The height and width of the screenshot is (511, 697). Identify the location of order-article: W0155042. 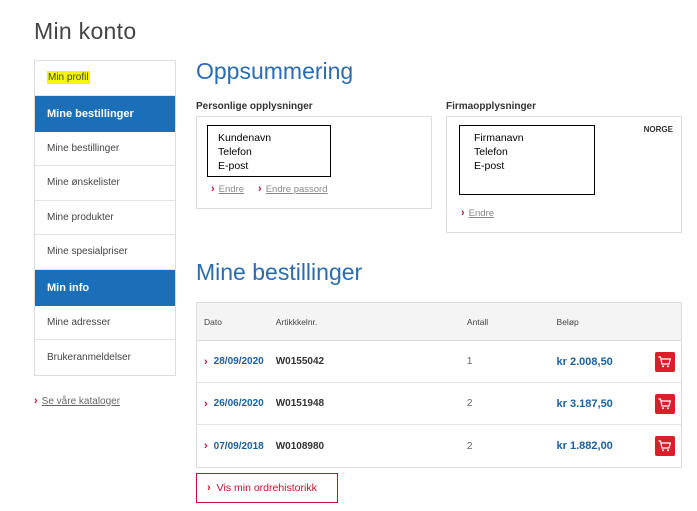
(300, 361).